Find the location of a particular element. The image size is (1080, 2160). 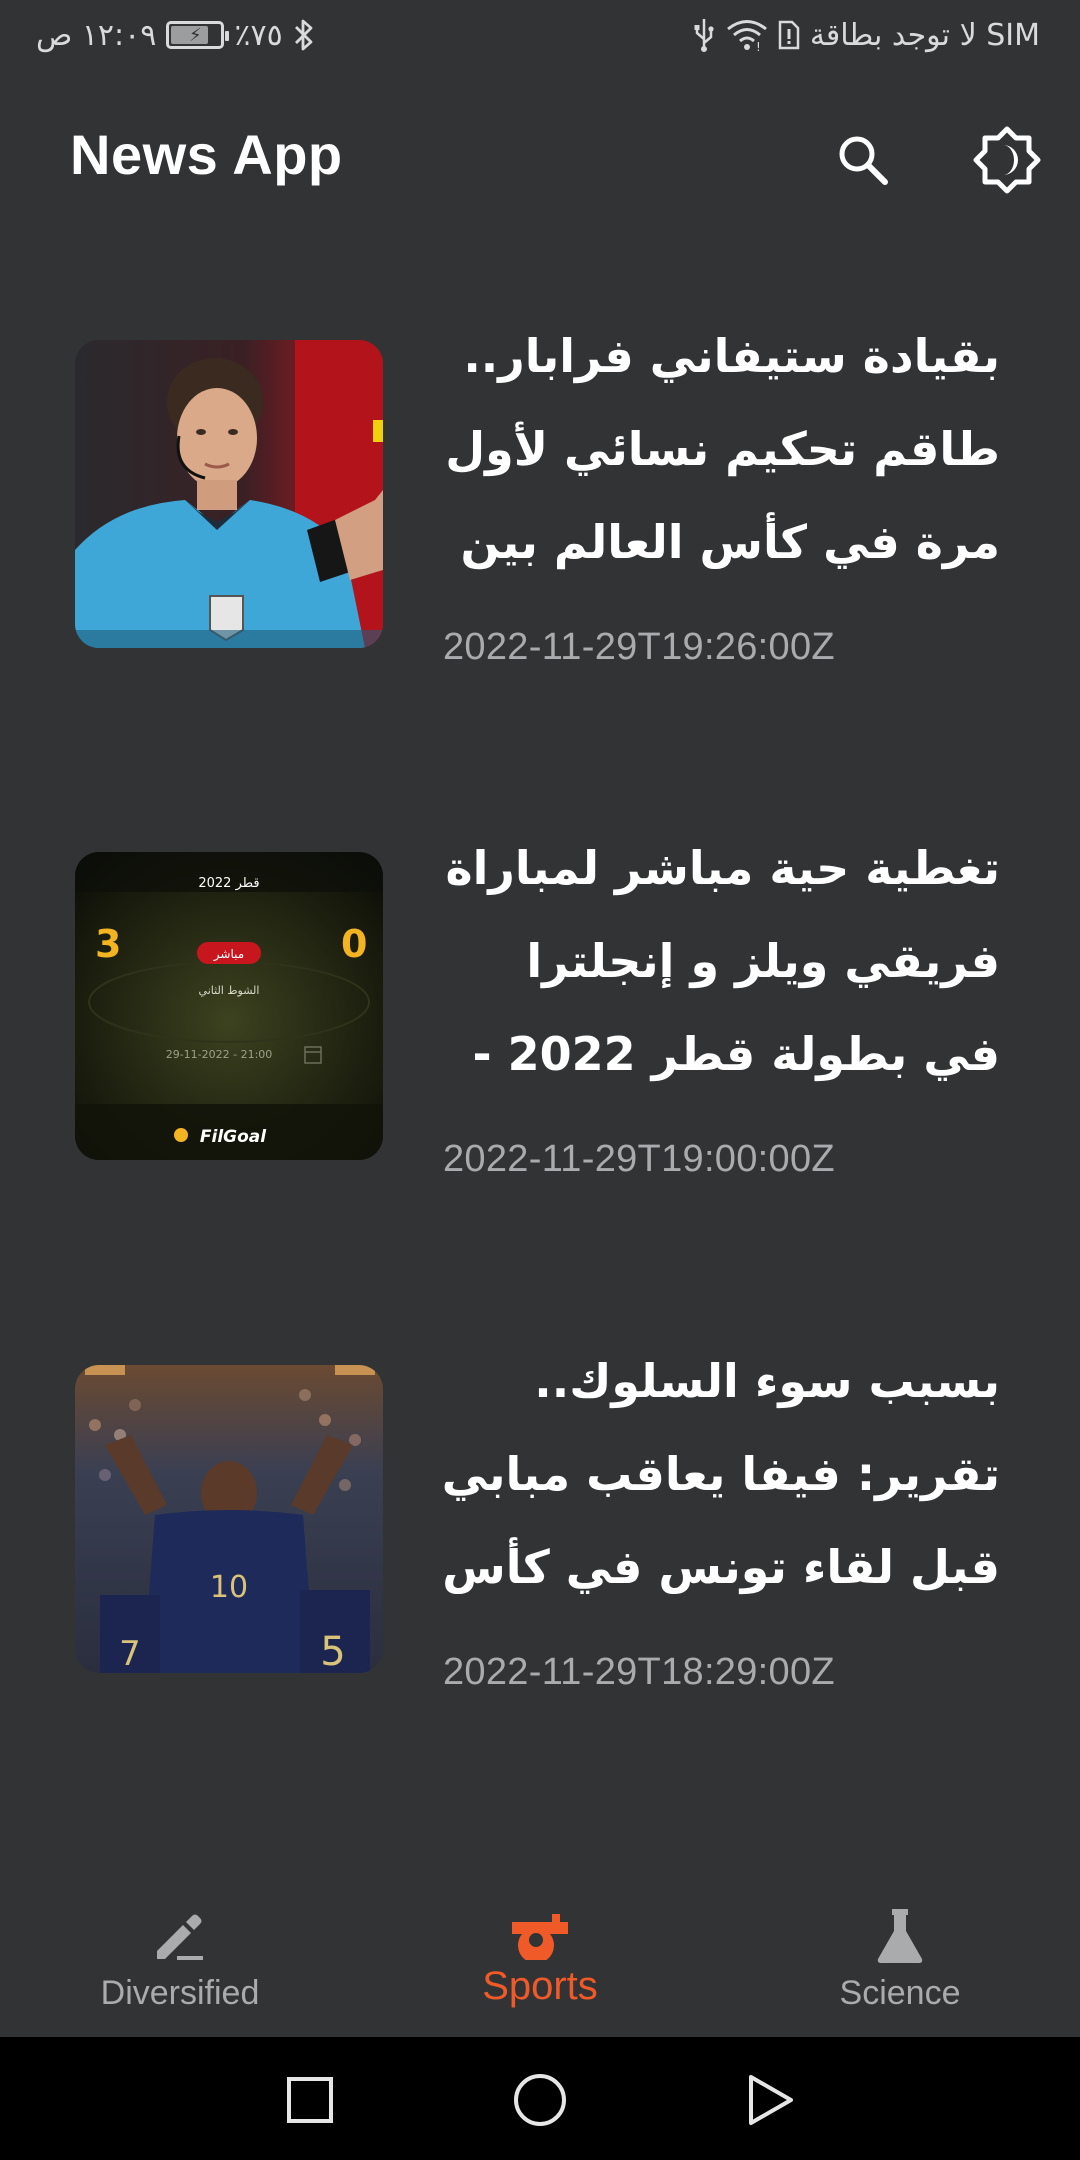

away-score: 0 is located at coordinates (354, 944).